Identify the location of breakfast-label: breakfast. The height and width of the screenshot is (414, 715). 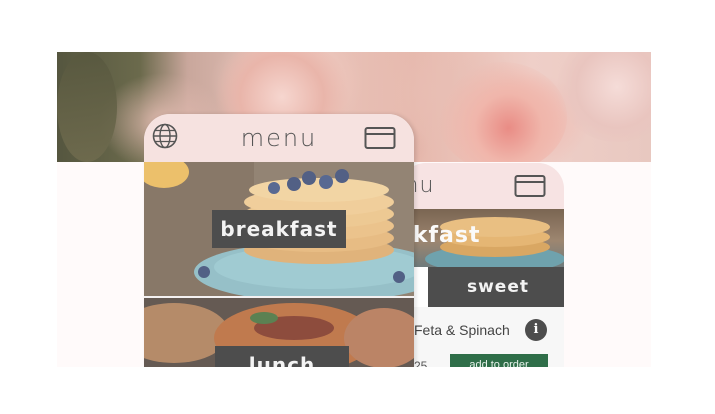
(279, 229).